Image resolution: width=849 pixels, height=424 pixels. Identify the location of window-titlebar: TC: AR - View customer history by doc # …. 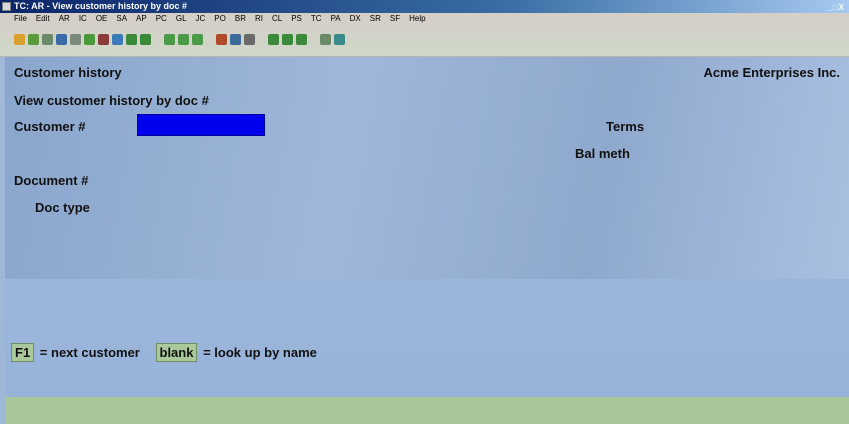
(424, 6).